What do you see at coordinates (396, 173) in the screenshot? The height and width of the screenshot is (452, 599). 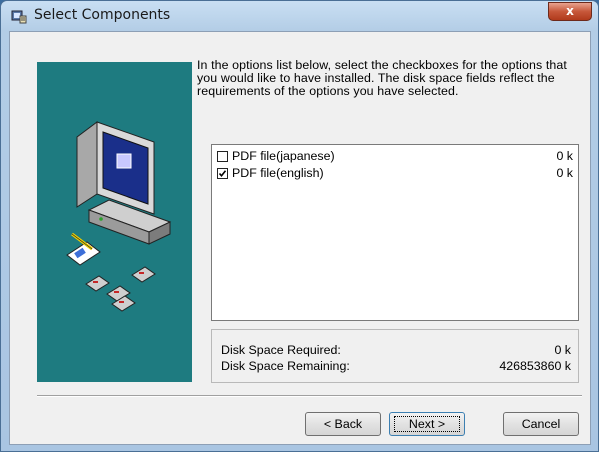 I see `list-item: PDF file(english) 0 k` at bounding box center [396, 173].